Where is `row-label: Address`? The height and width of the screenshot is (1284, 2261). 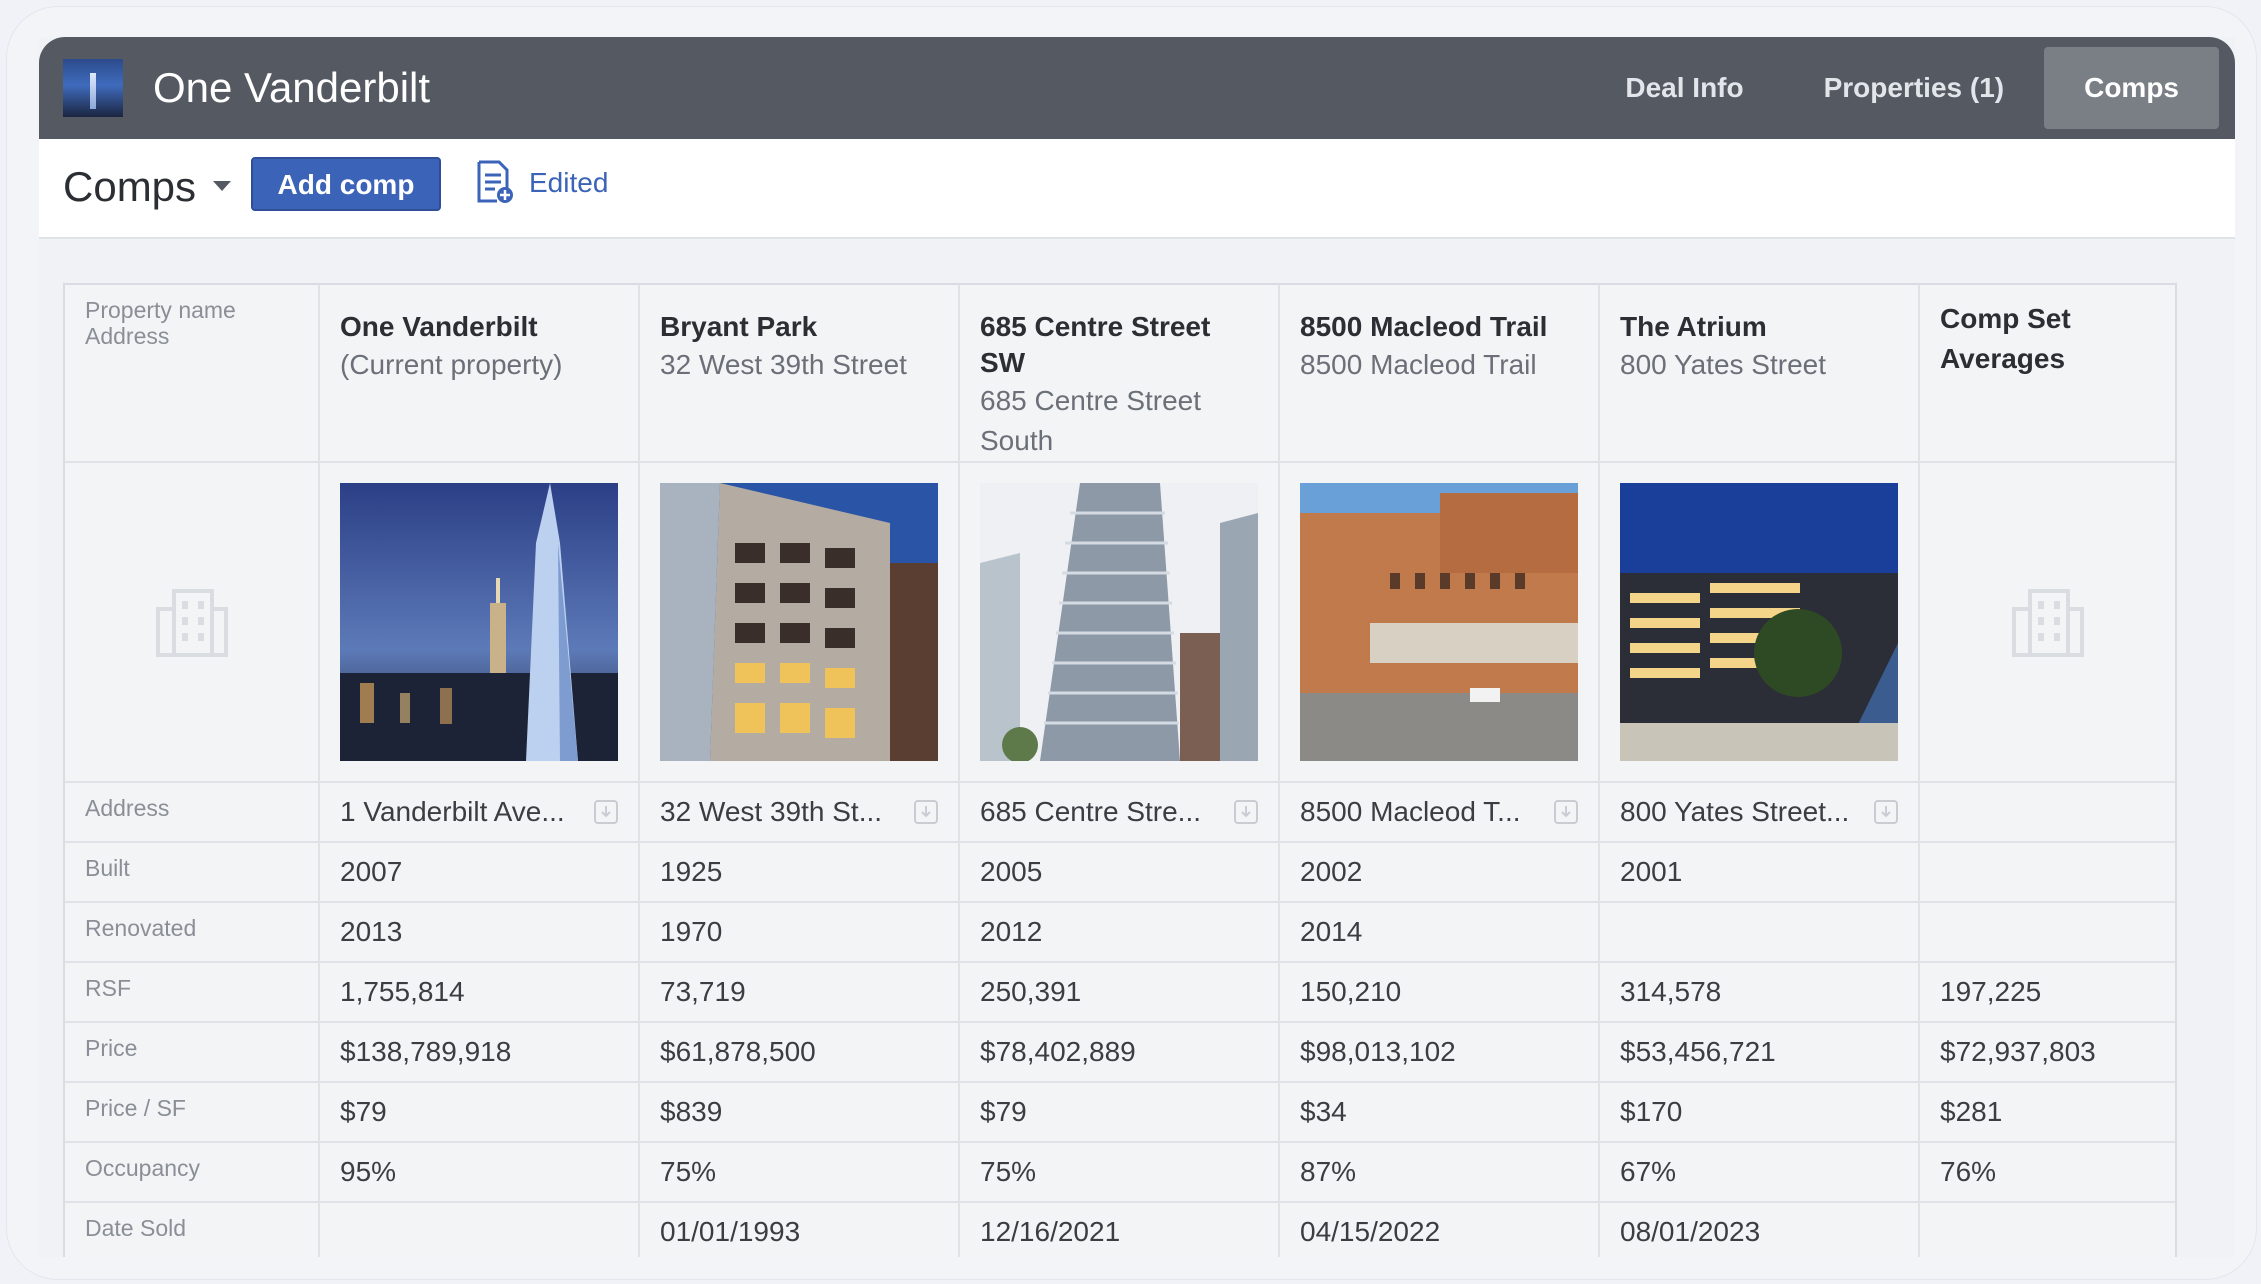 row-label: Address is located at coordinates (192, 812).